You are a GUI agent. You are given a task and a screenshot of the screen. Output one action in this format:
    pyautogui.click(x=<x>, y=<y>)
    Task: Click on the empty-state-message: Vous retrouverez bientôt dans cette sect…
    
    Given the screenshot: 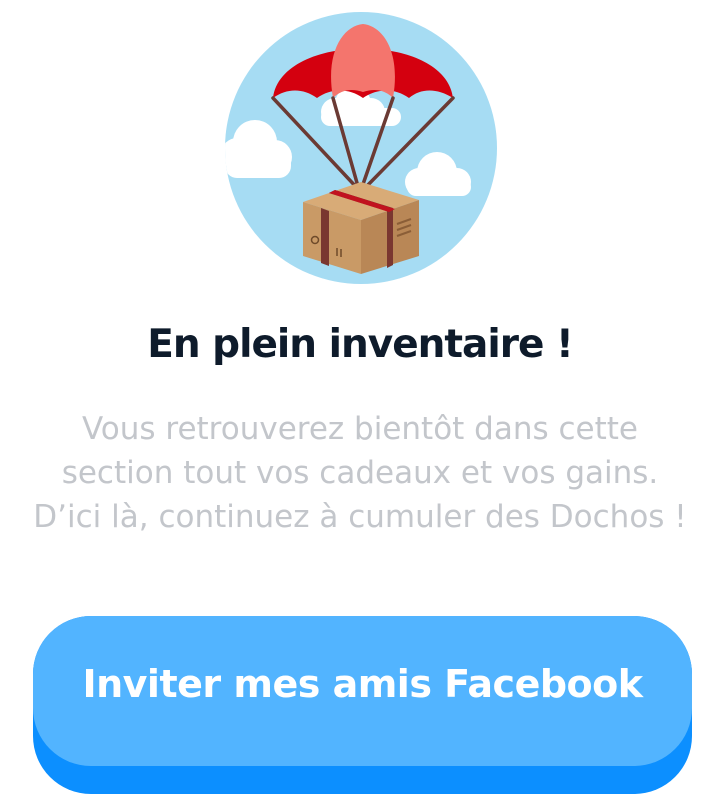 What is the action you would take?
    pyautogui.click(x=360, y=473)
    